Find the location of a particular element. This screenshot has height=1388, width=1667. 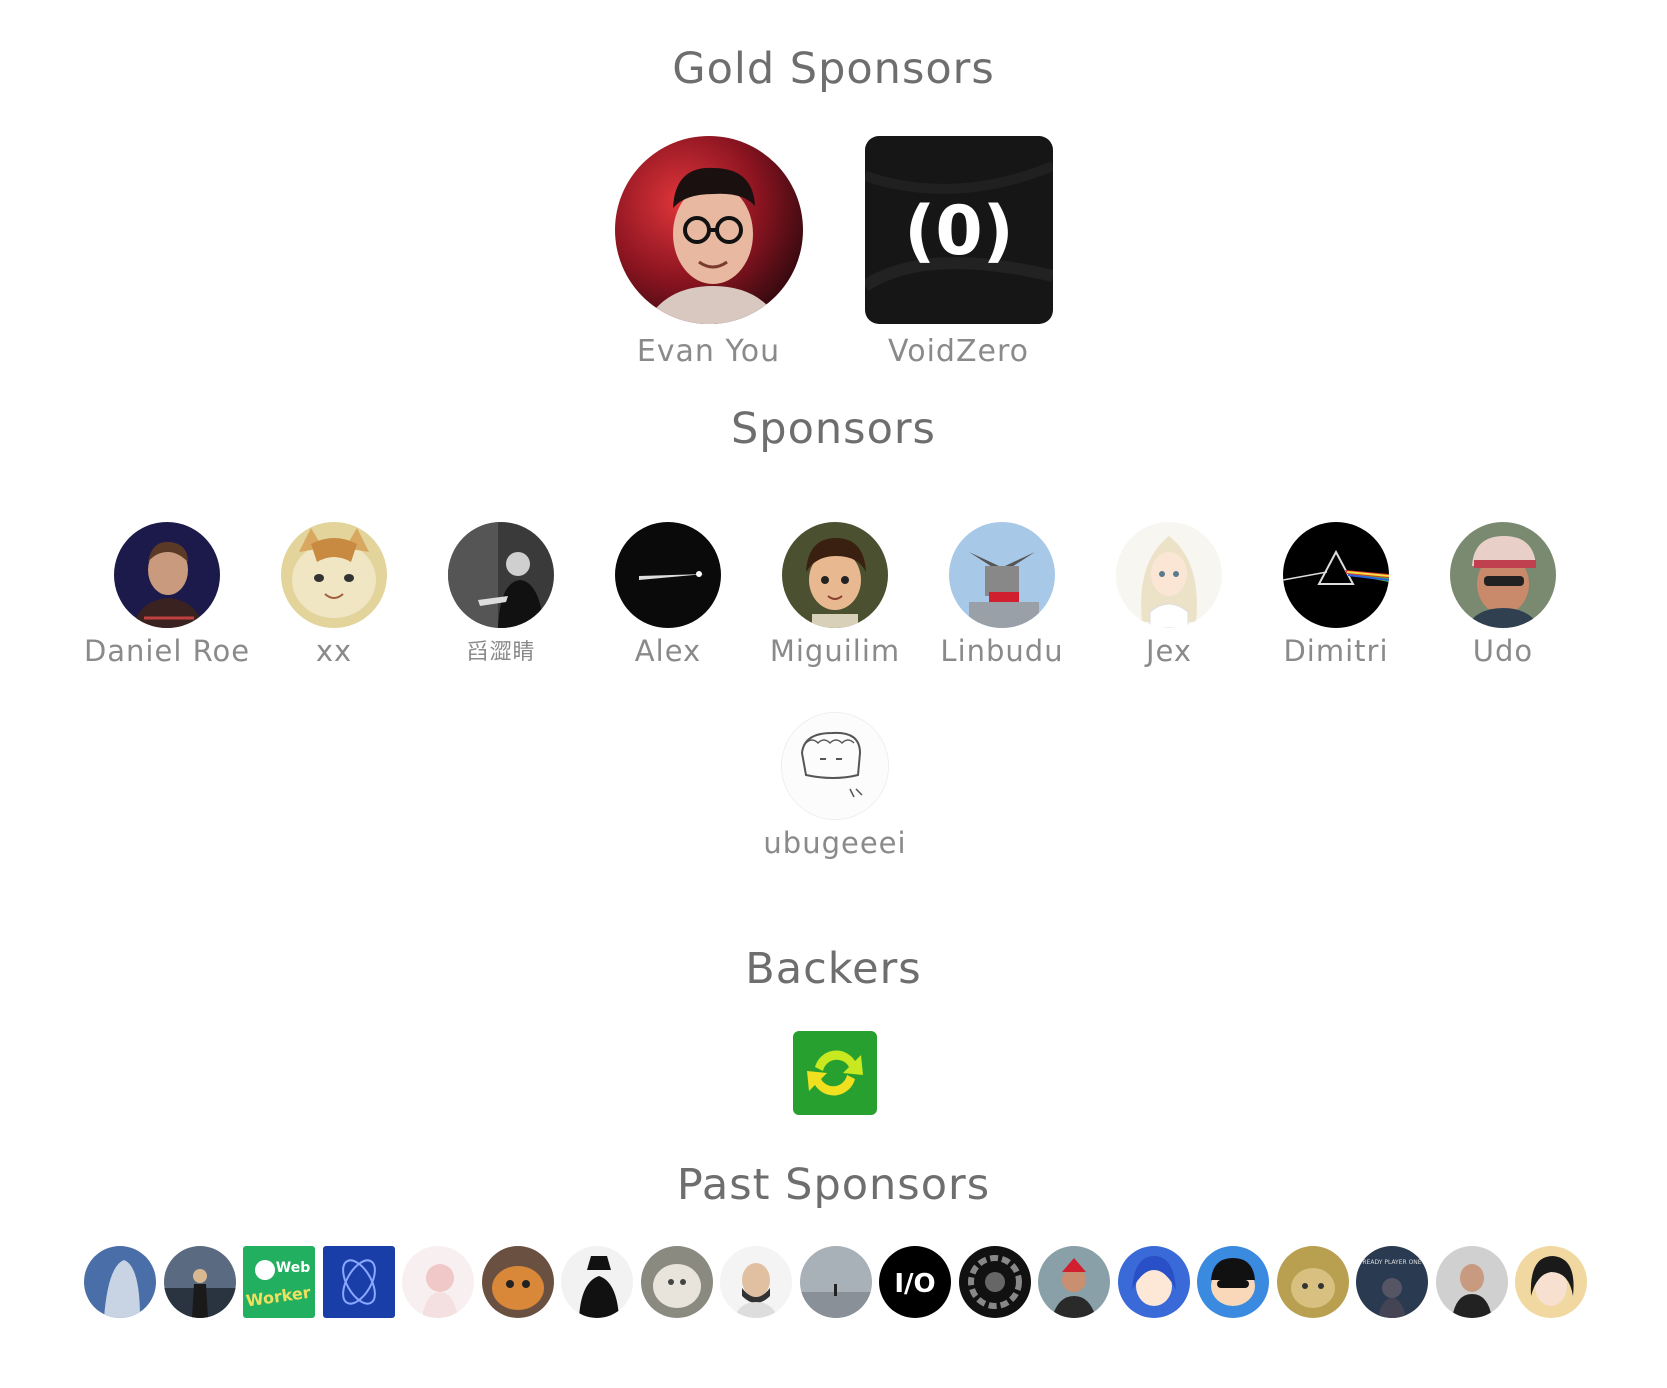

svg-text: READY PLAYER ONE is located at coordinates (1391, 1262).